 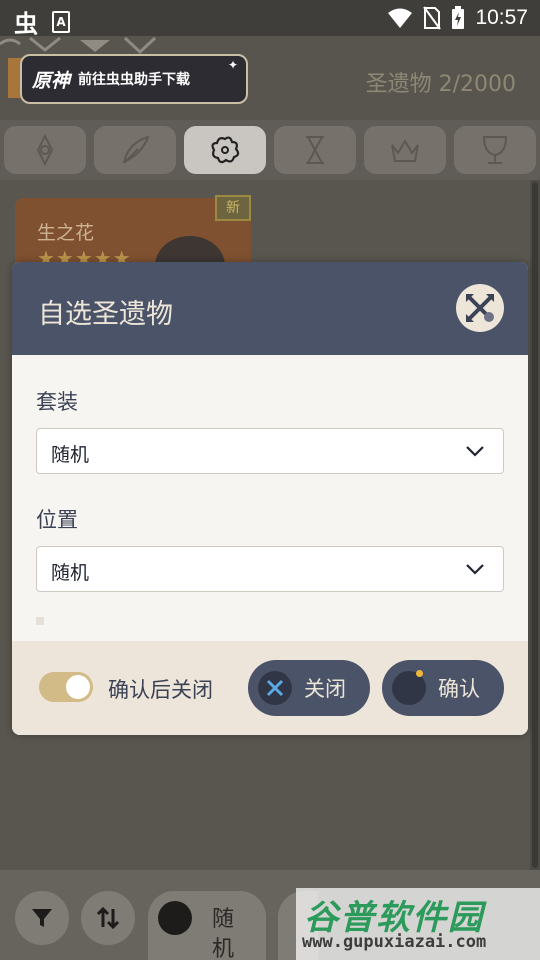 What do you see at coordinates (440, 84) in the screenshot?
I see `artifact-counter: 圣遗物 2/2000` at bounding box center [440, 84].